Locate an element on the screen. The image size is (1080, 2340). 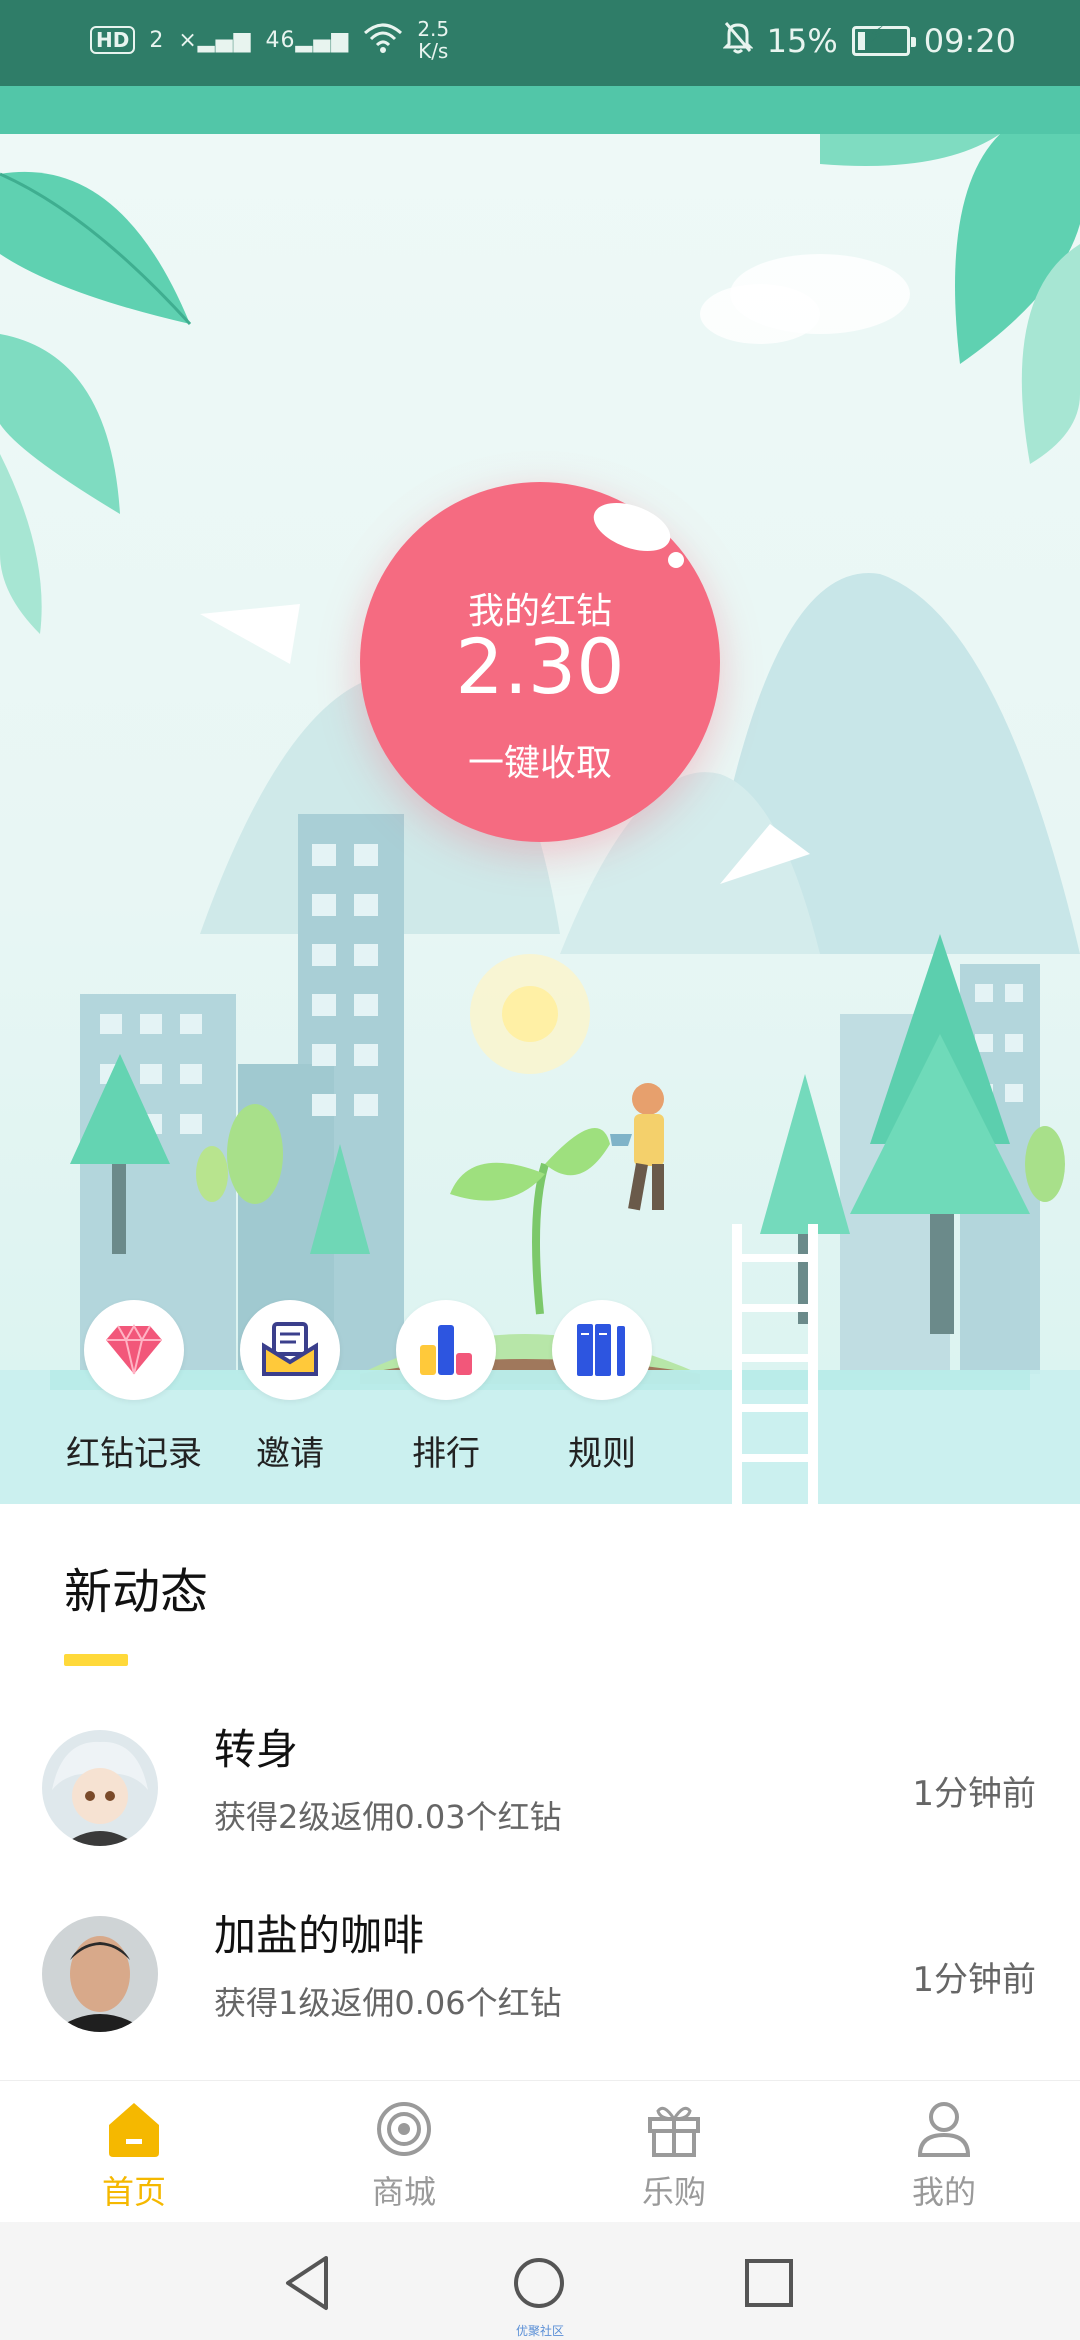
action-label: 规则 is located at coordinates (602, 1454).